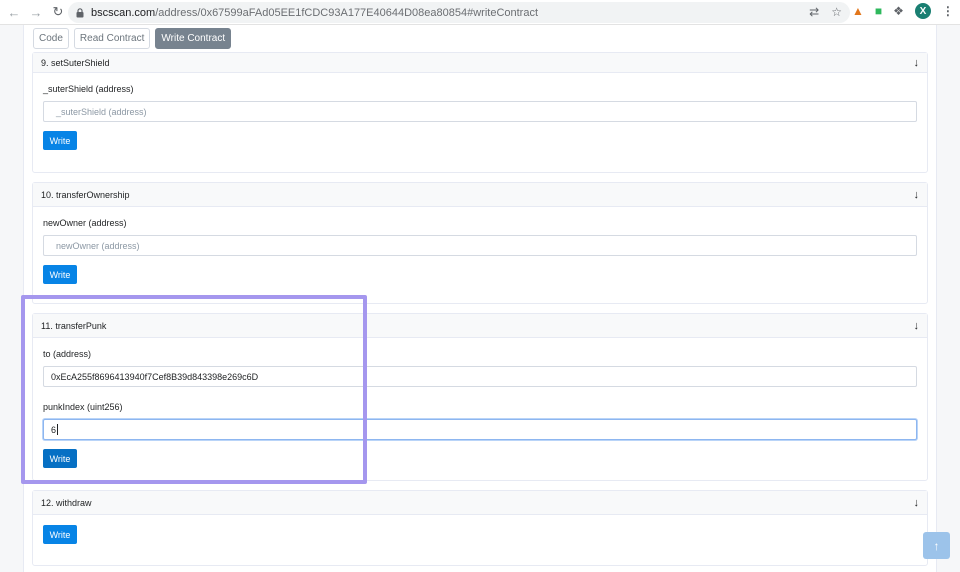 This screenshot has height=572, width=960. What do you see at coordinates (480, 528) in the screenshot?
I see `function-card-withdraw: 12. withdraw ↓ Write` at bounding box center [480, 528].